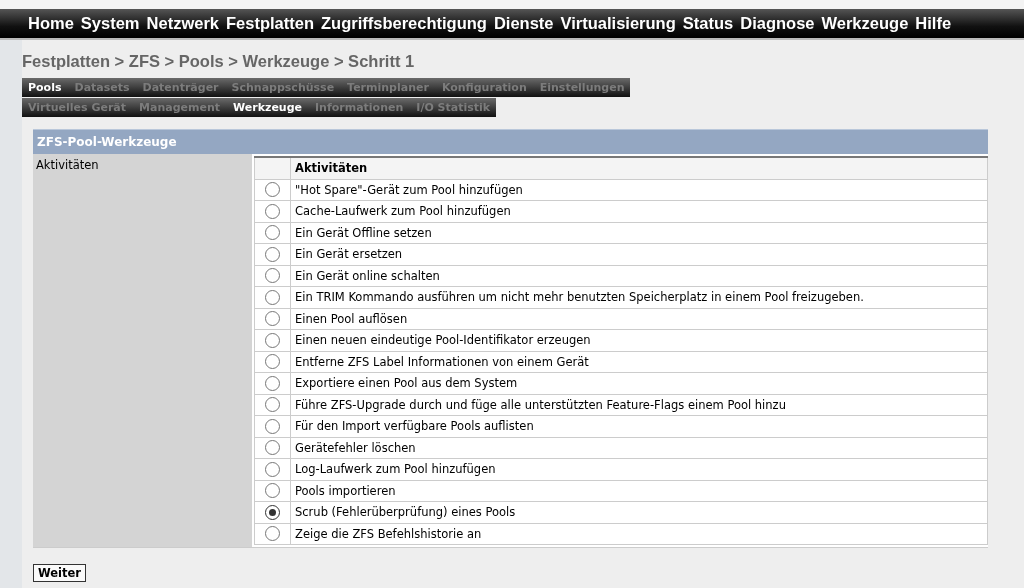 This screenshot has width=1024, height=588. What do you see at coordinates (639, 491) in the screenshot?
I see `option-label: Pools importieren` at bounding box center [639, 491].